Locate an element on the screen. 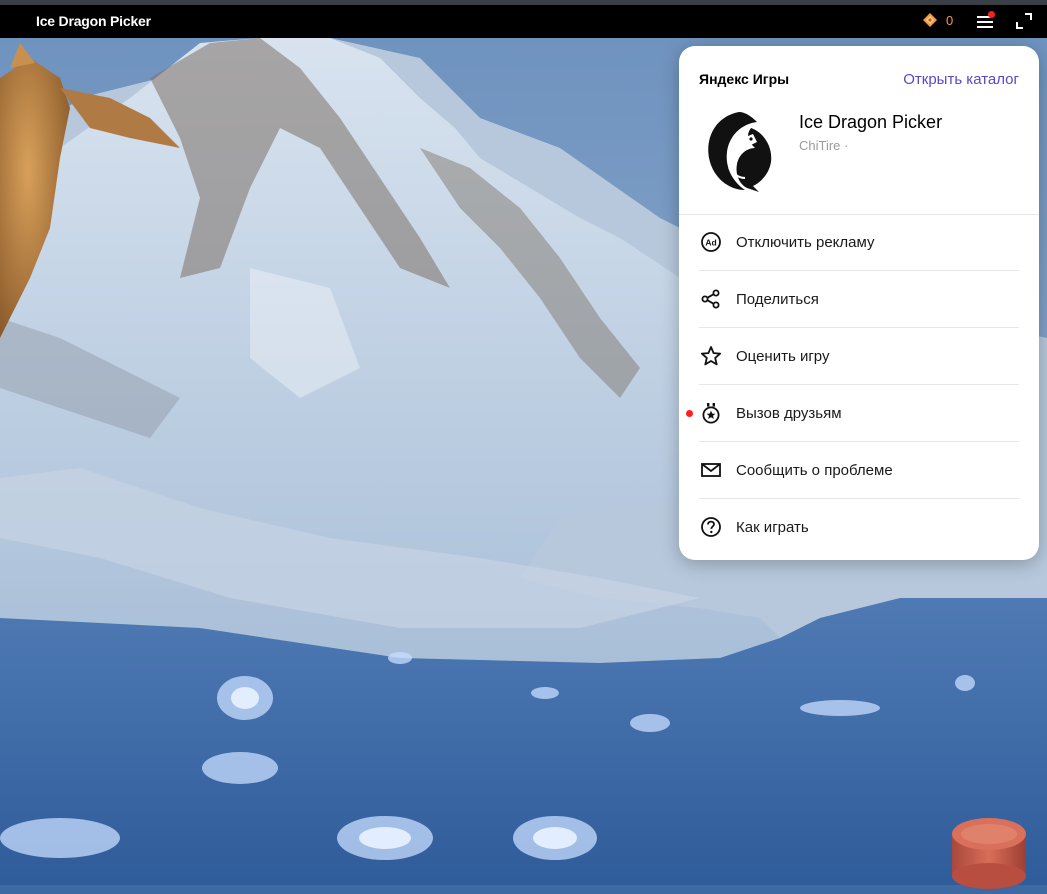 Image resolution: width=1047 pixels, height=894 pixels. menu-item-label: Отключить рекламу is located at coordinates (805, 242).